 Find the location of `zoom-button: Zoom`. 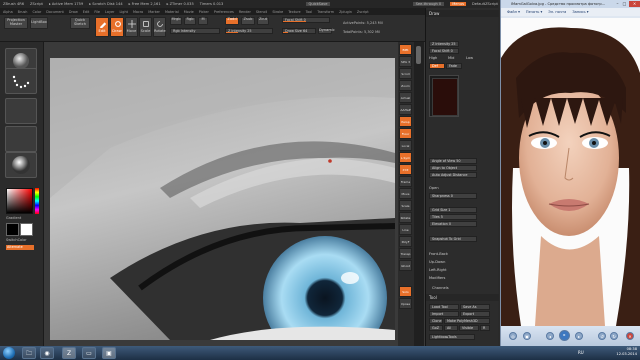

zoom-button: Zoom is located at coordinates (405, 85).